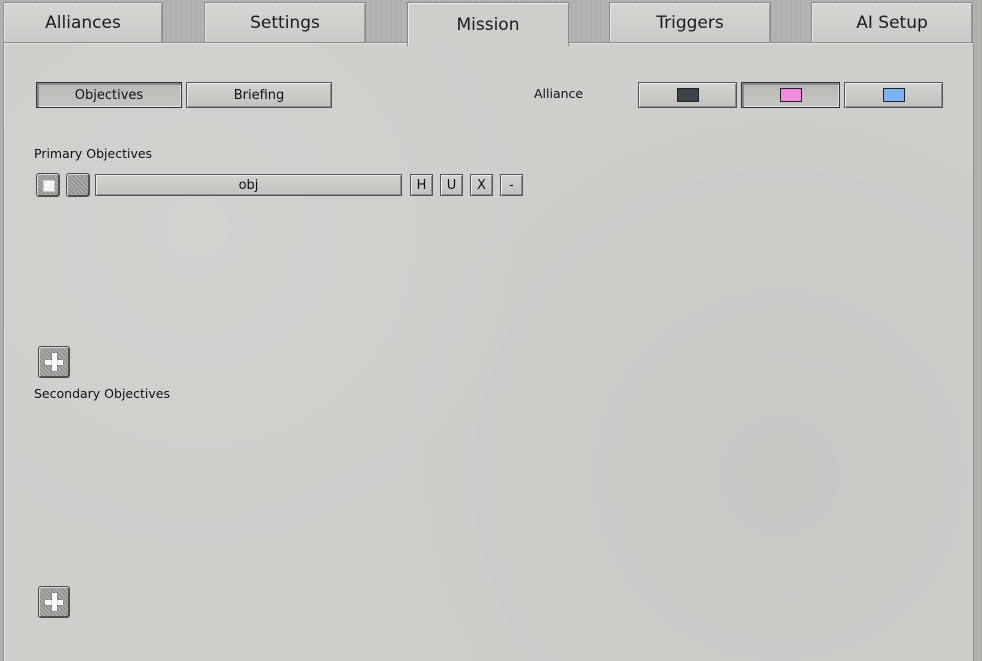  I want to click on tab-alliances: Alliances, so click(83, 22).